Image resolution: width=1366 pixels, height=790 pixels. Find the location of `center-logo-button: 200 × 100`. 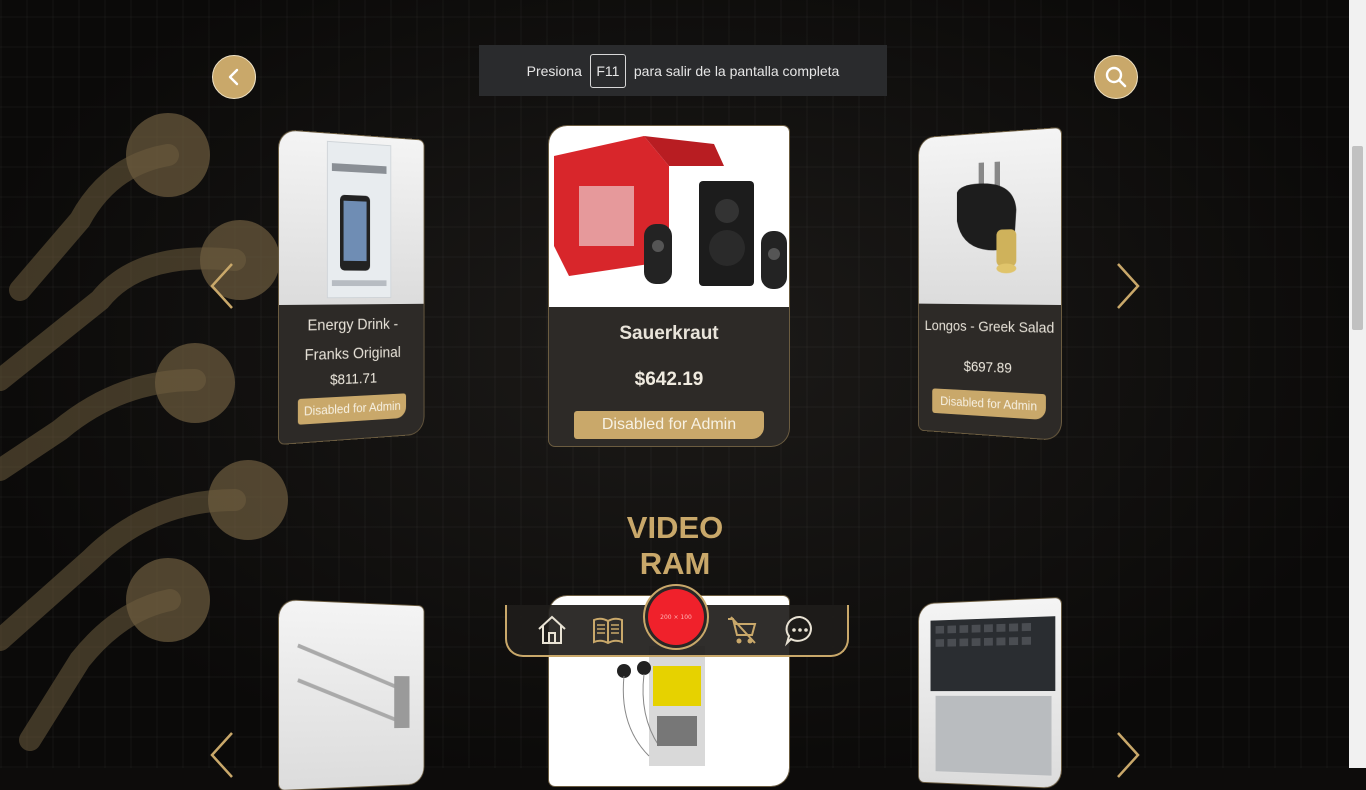

center-logo-button: 200 × 100 is located at coordinates (676, 617).